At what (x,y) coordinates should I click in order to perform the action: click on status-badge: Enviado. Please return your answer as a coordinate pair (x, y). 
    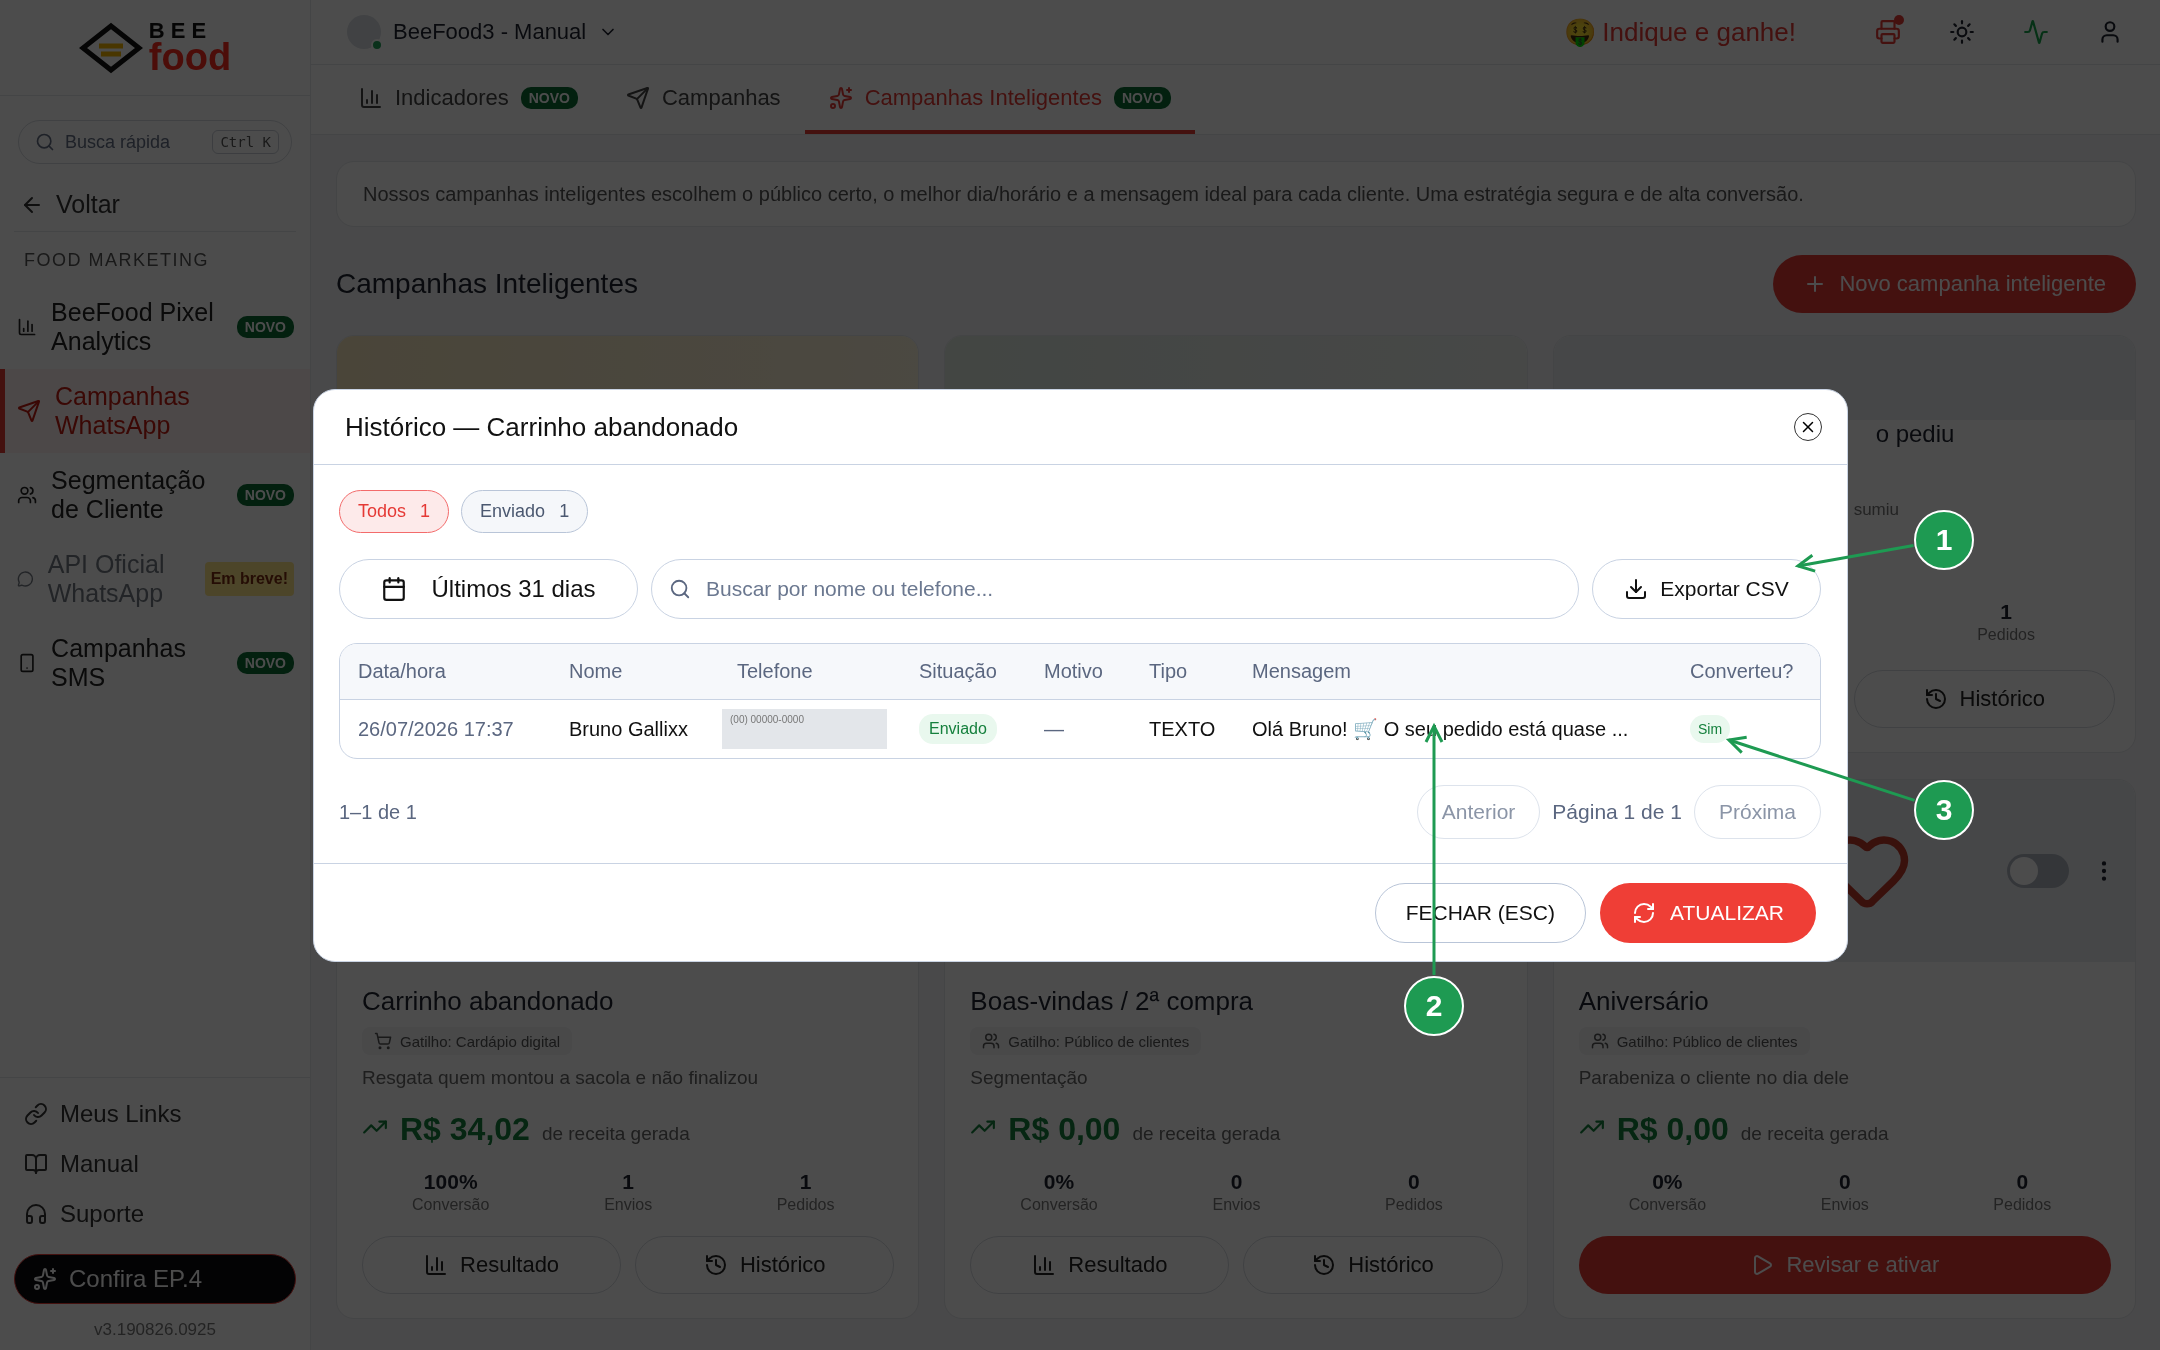
    Looking at the image, I should click on (958, 729).